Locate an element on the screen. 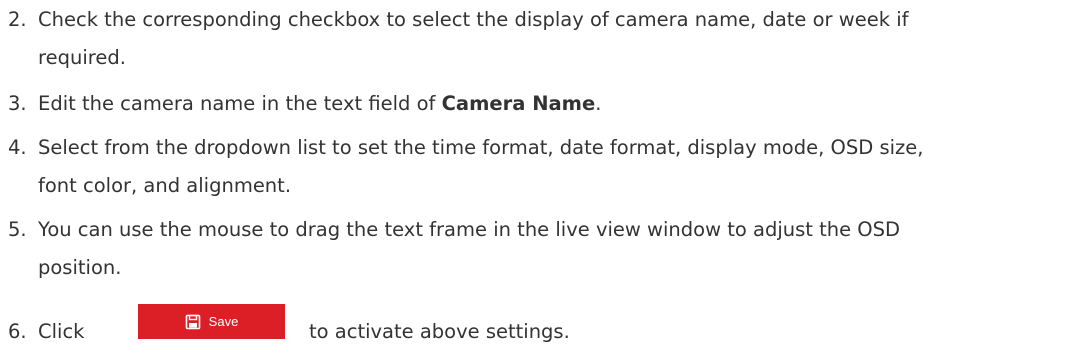 The width and height of the screenshot is (1073, 358). step-text-line: required. is located at coordinates (82, 57).